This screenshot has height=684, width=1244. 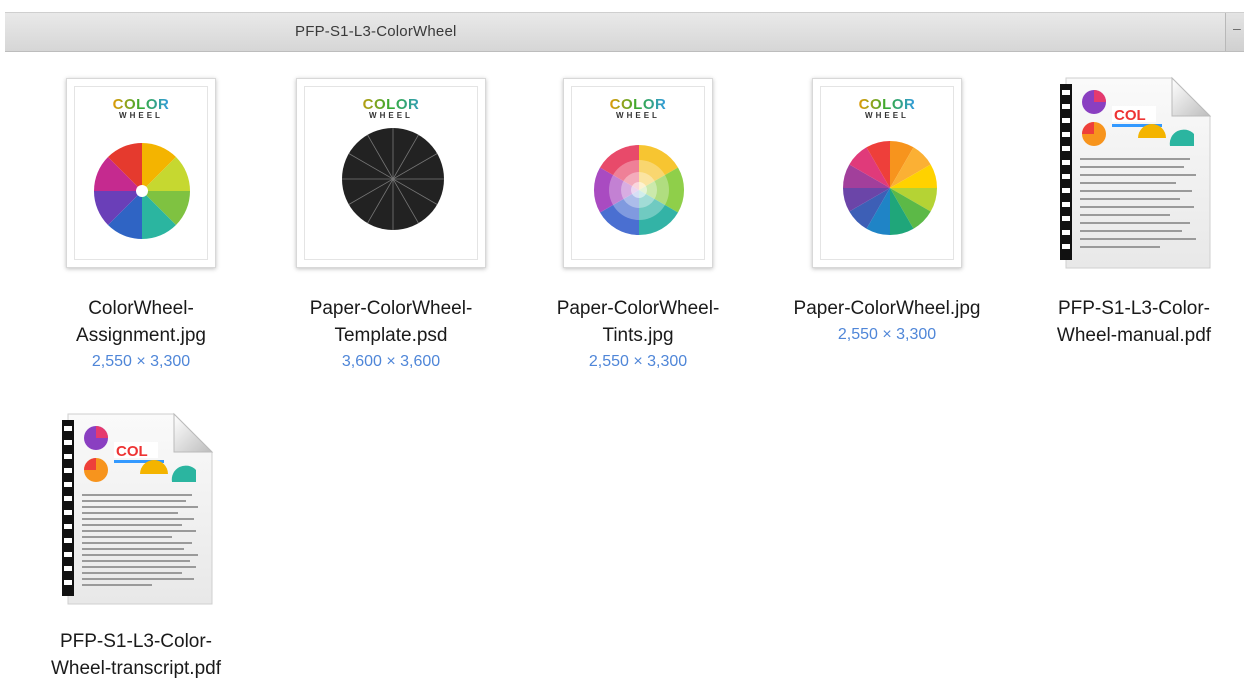 I want to click on window-control: –, so click(x=1234, y=32).